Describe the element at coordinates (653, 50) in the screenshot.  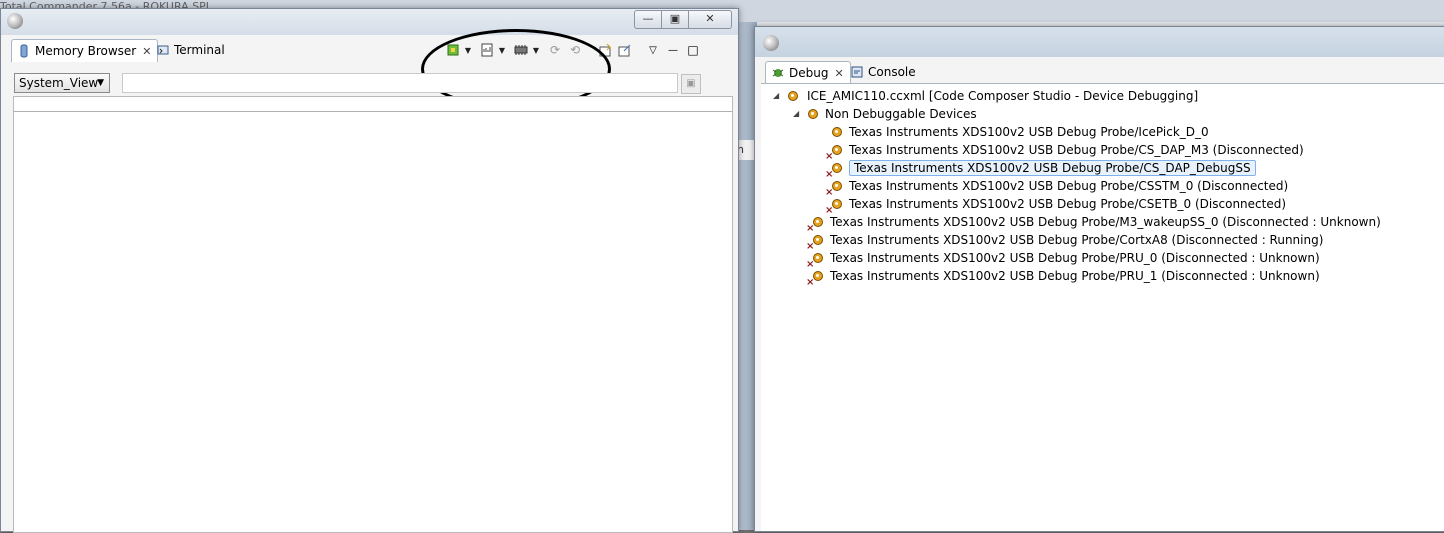
I see `view-menu-icon: ▽` at that location.